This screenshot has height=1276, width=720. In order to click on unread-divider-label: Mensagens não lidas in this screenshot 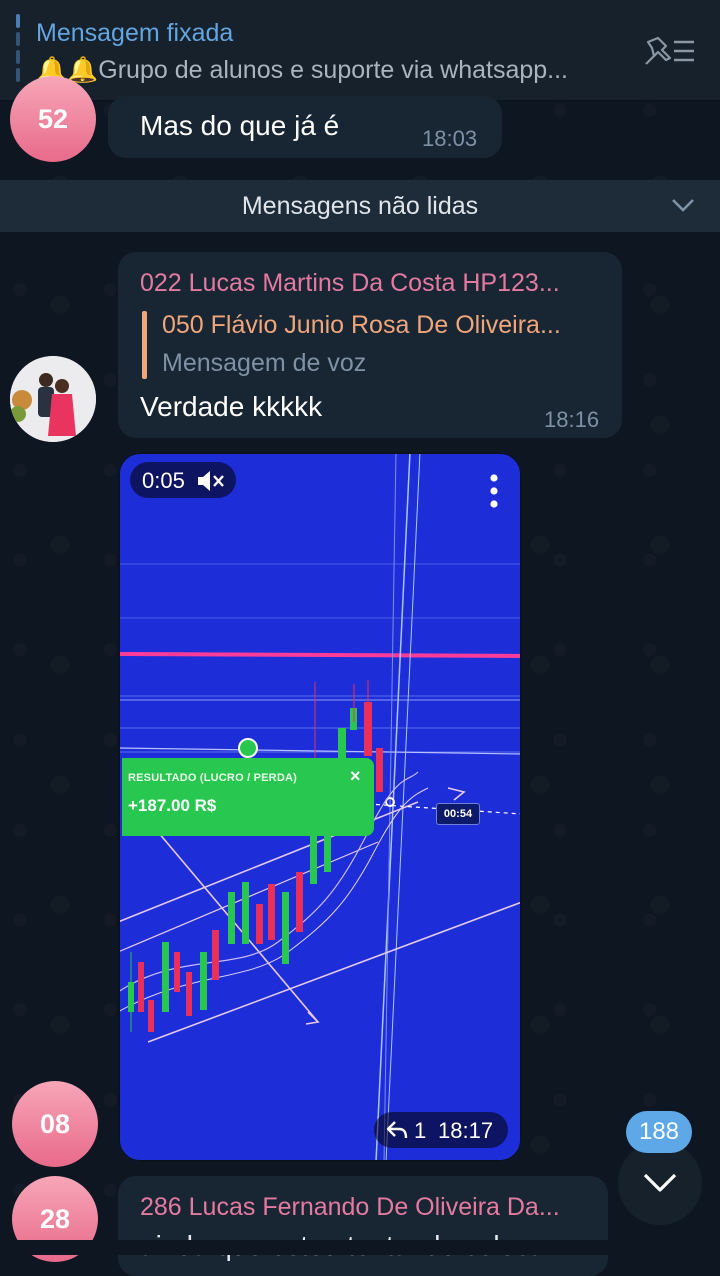, I will do `click(360, 206)`.